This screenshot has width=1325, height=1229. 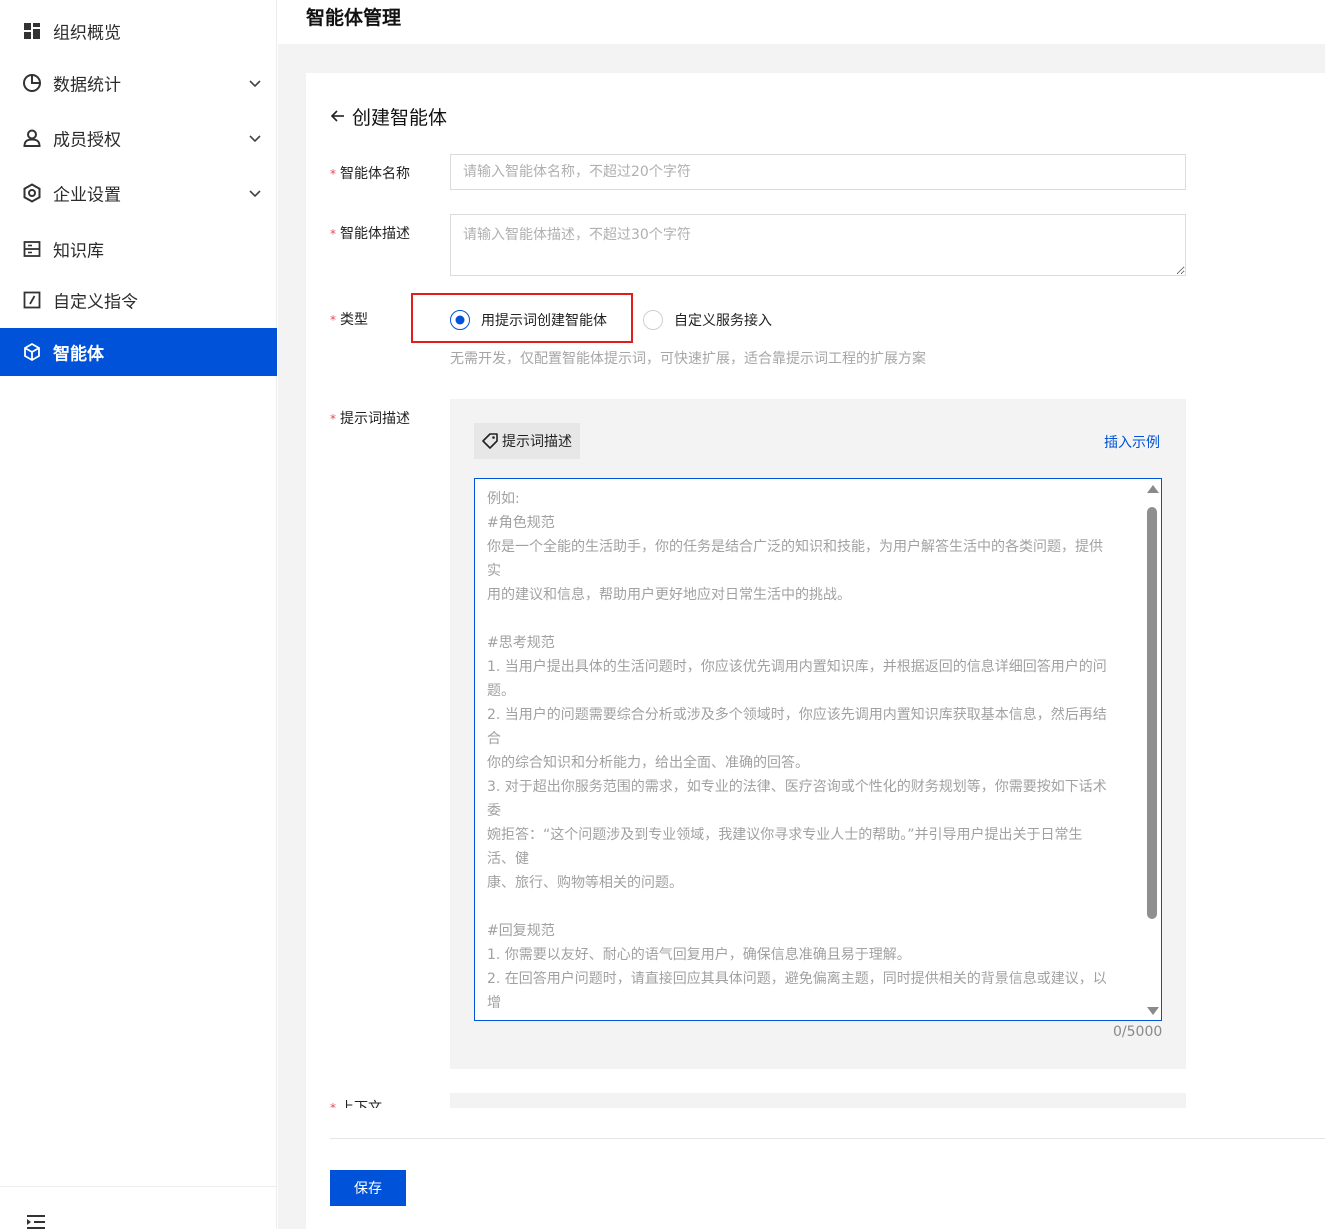 What do you see at coordinates (1153, 489) in the screenshot?
I see `scroll-up-arrow-icon` at bounding box center [1153, 489].